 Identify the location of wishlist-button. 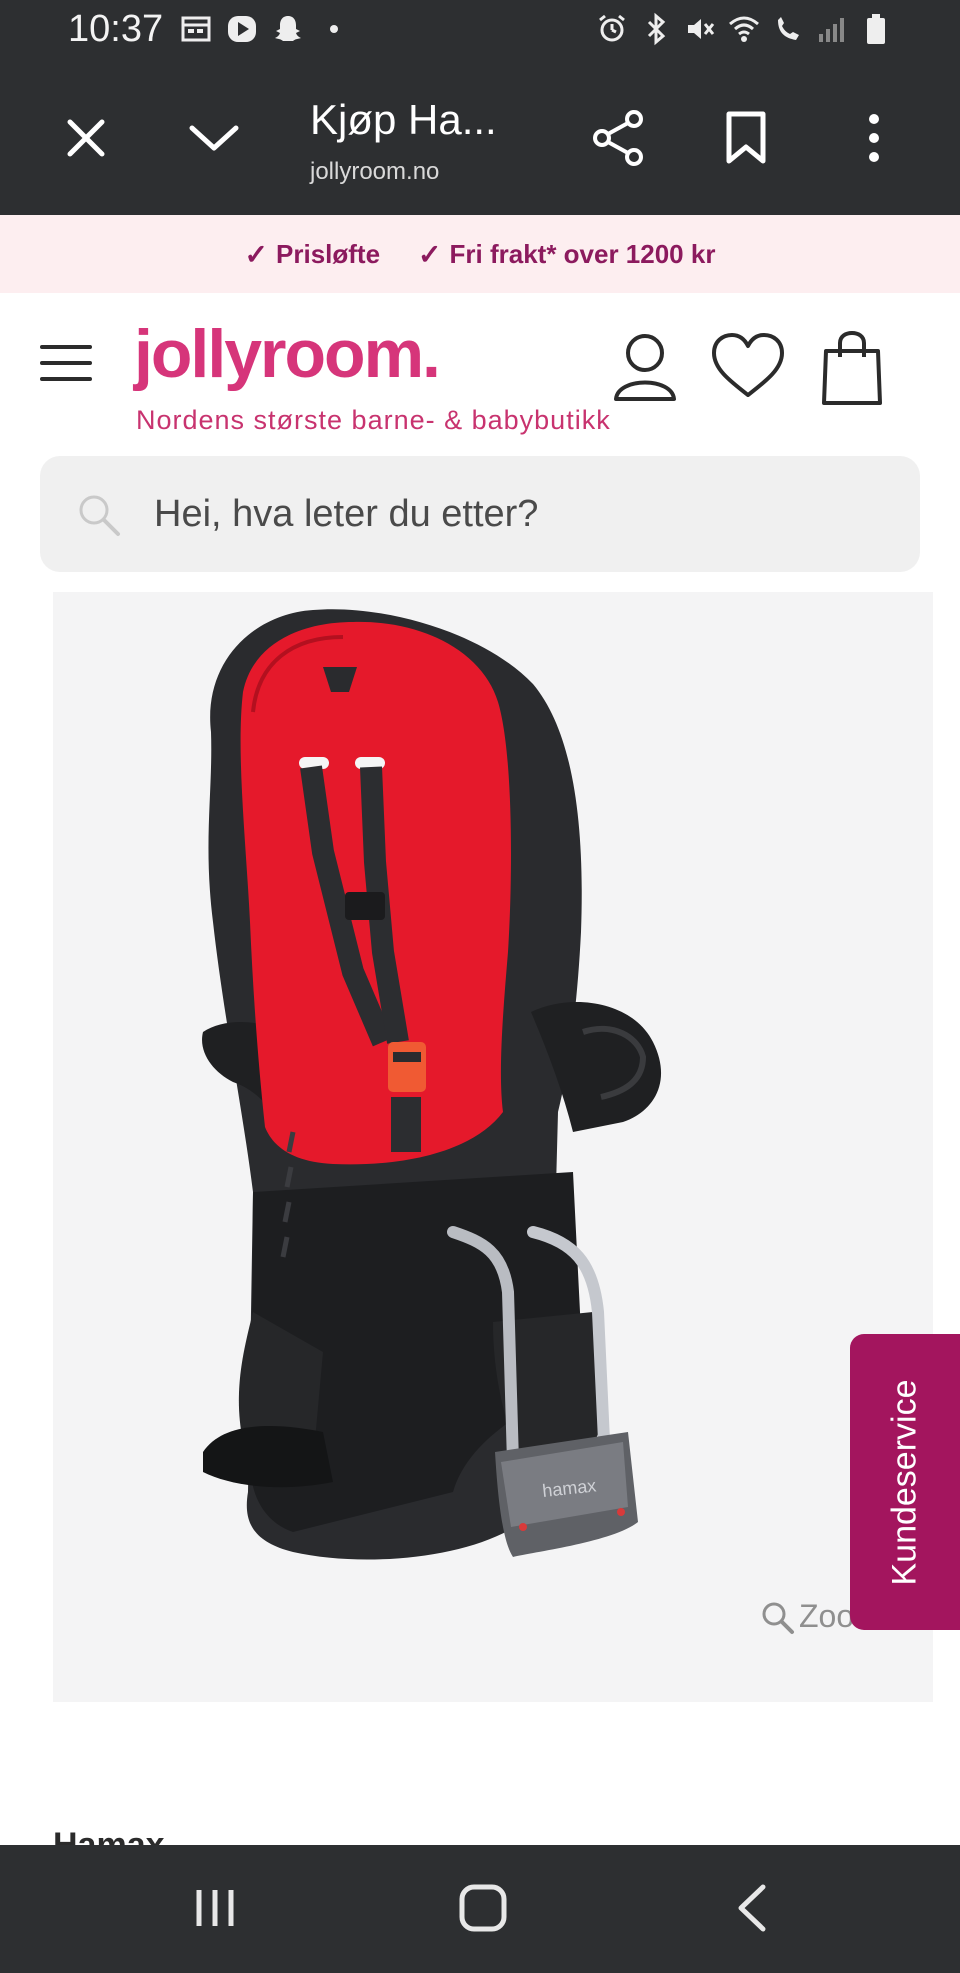
(748, 367).